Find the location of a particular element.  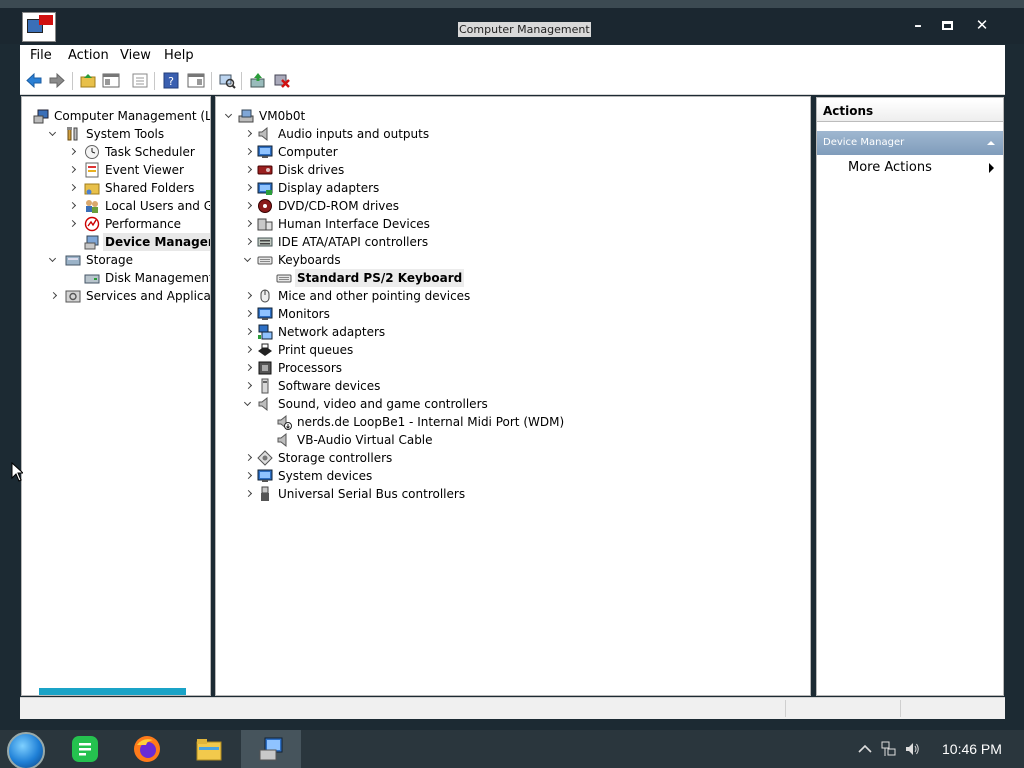

storage-icon is located at coordinates (73, 260).